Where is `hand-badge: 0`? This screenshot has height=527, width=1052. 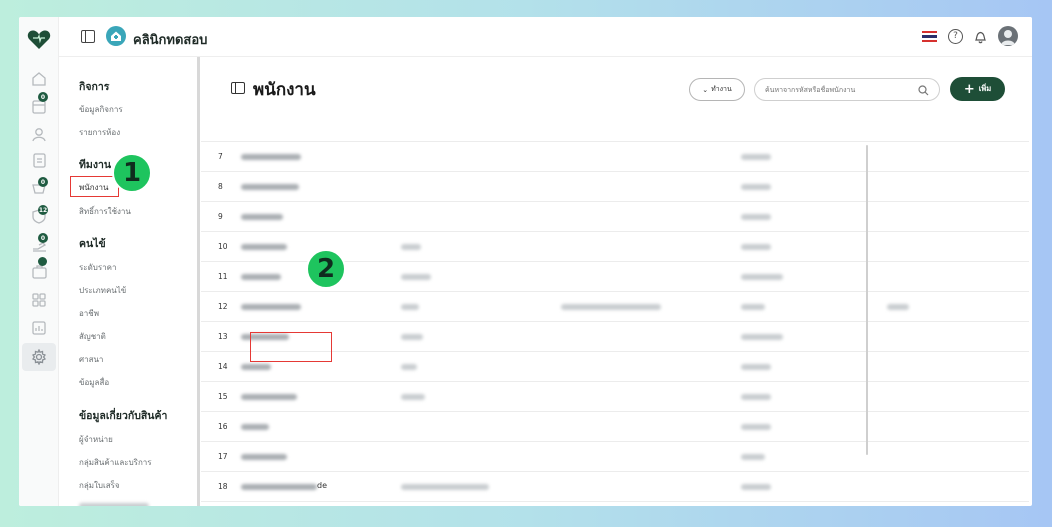 hand-badge: 0 is located at coordinates (43, 238).